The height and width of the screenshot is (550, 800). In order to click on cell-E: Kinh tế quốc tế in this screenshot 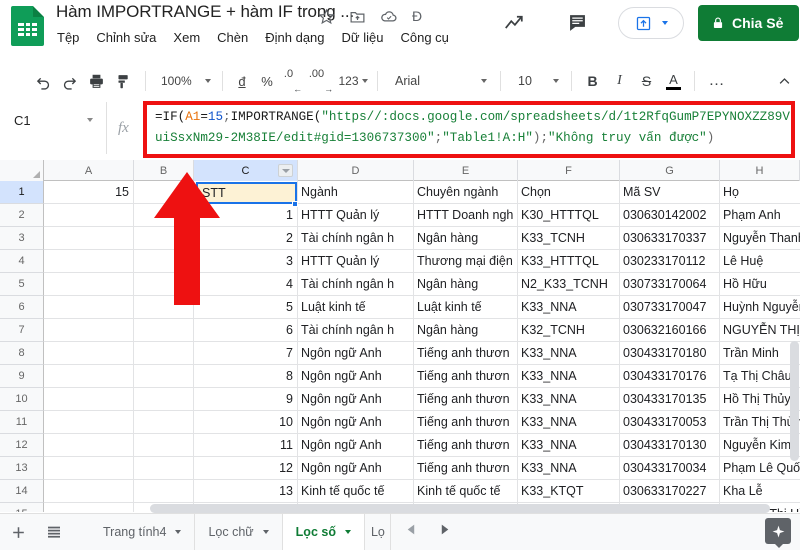, I will do `click(466, 491)`.